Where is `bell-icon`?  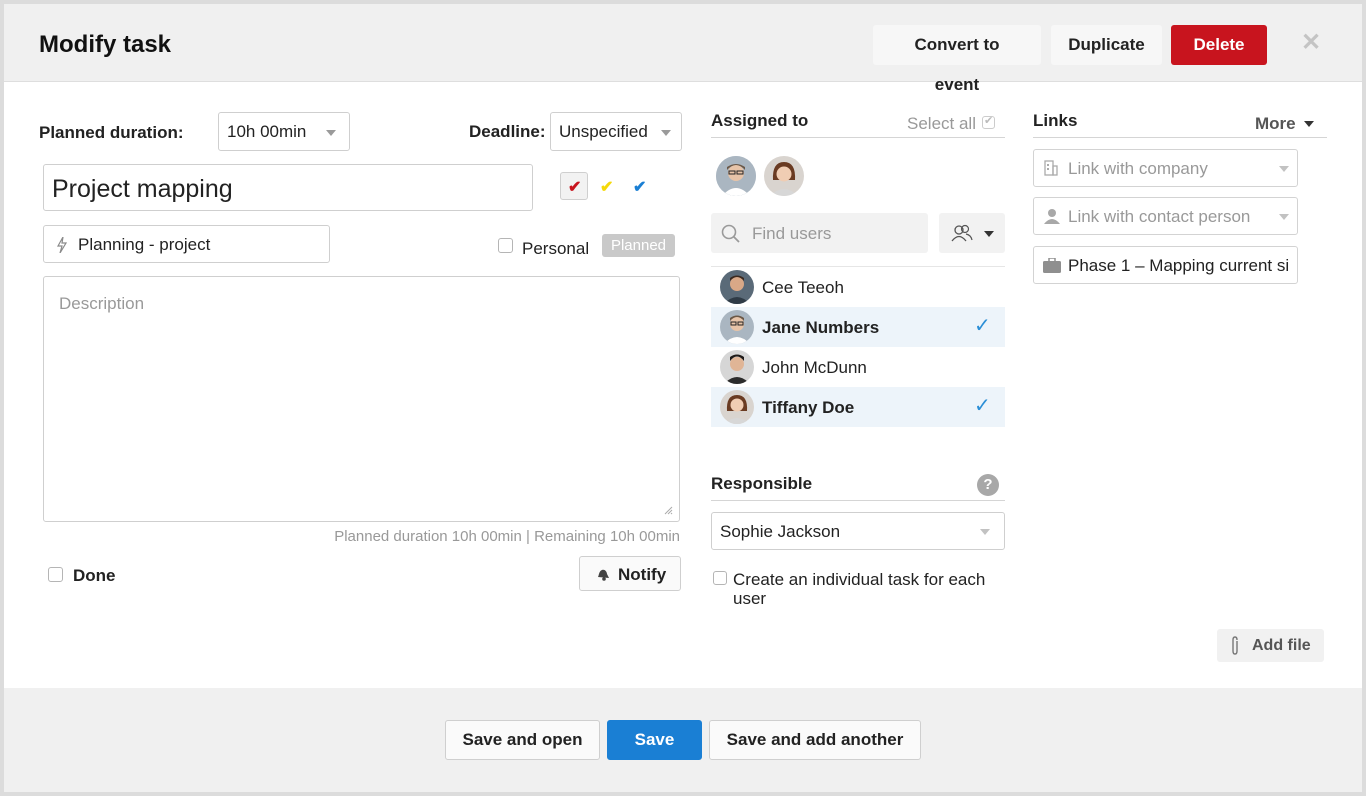 bell-icon is located at coordinates (603, 575).